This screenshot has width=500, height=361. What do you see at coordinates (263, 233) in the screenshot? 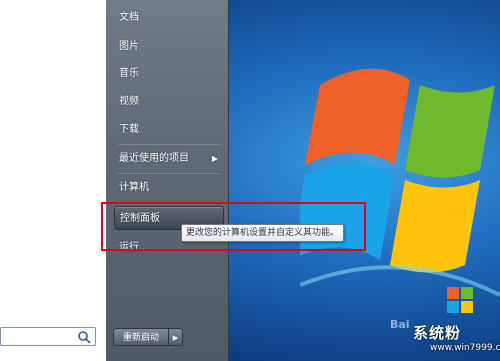
I see `tooltip: 更改您的计算机设置并自定义其功能。` at bounding box center [263, 233].